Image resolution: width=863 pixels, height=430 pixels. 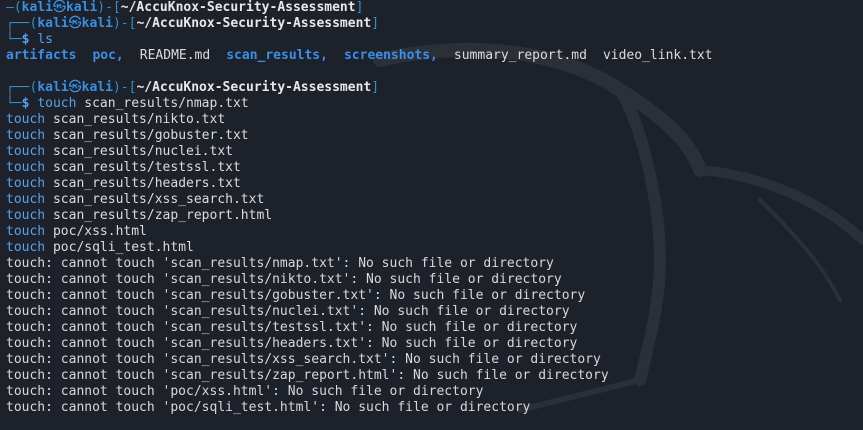 I want to click on command-touch: touch, so click(x=57, y=103).